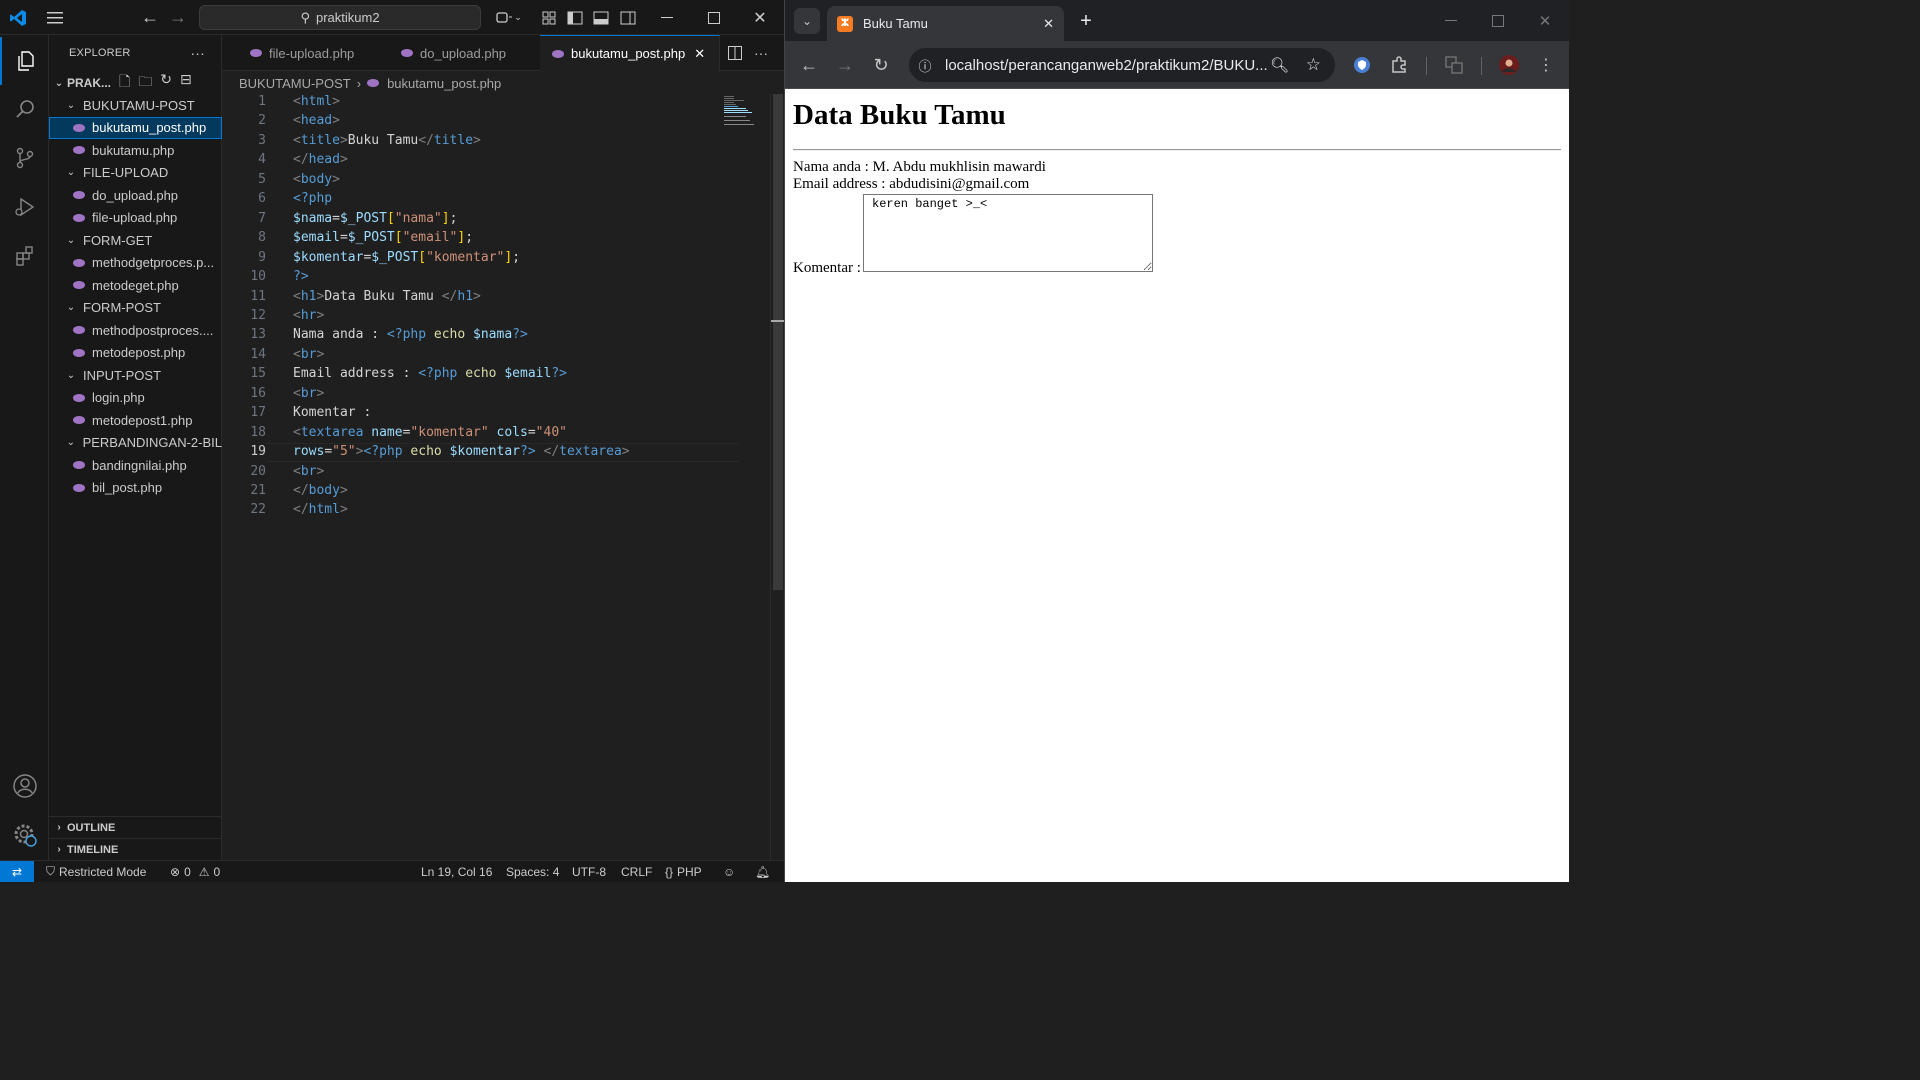  Describe the element at coordinates (729, 871) in the screenshot. I see `copilot-status-icon: ☺` at that location.